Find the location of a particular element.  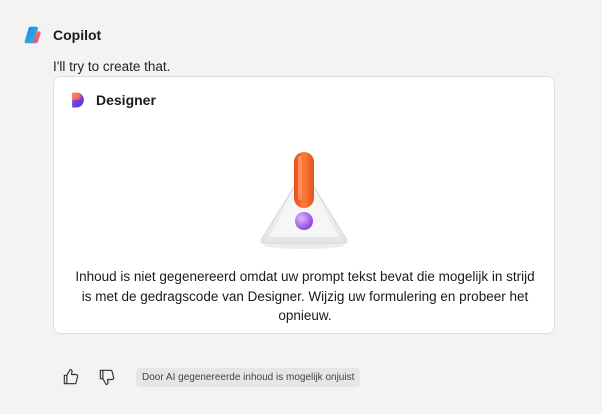

thumbs-down-button is located at coordinates (107, 377).